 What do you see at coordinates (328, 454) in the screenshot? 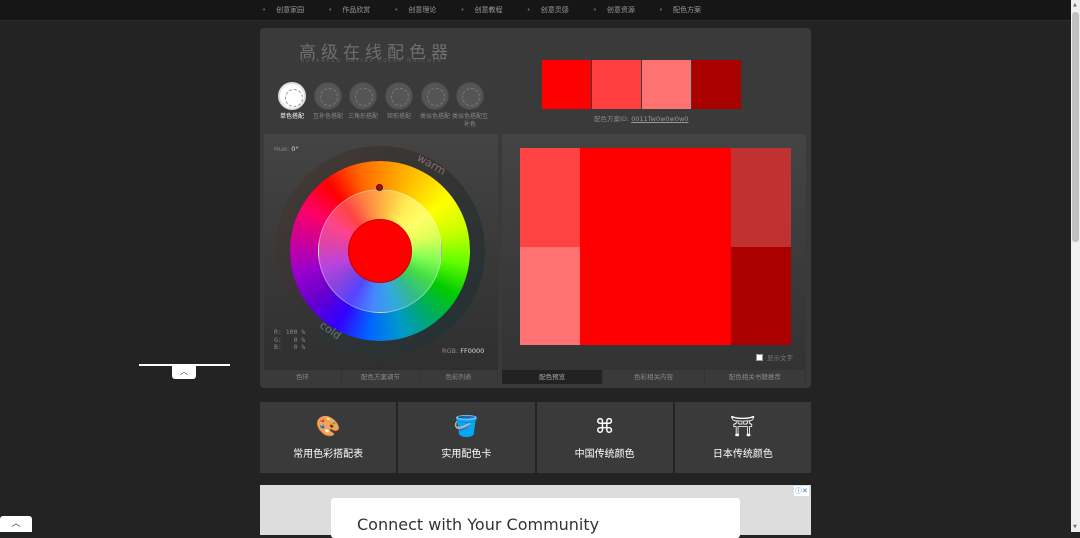
I see `tool-label: 常用色彩搭配表` at bounding box center [328, 454].